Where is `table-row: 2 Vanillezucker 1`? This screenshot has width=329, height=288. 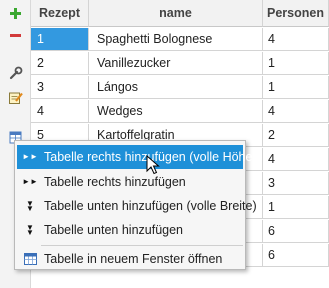
table-row: 2 Vanillezucker 1 is located at coordinates (180, 64).